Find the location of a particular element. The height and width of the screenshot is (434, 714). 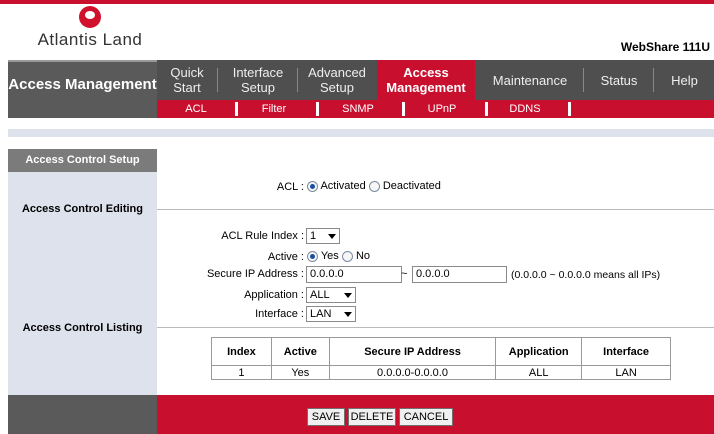

active-label: Active : is located at coordinates (285, 257).